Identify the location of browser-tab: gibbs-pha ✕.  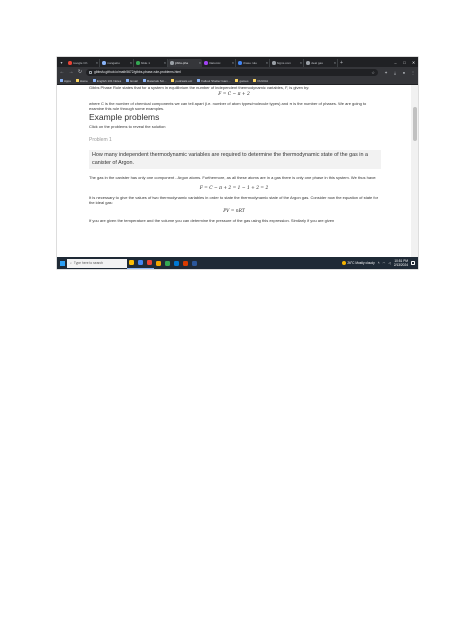
(185, 63).